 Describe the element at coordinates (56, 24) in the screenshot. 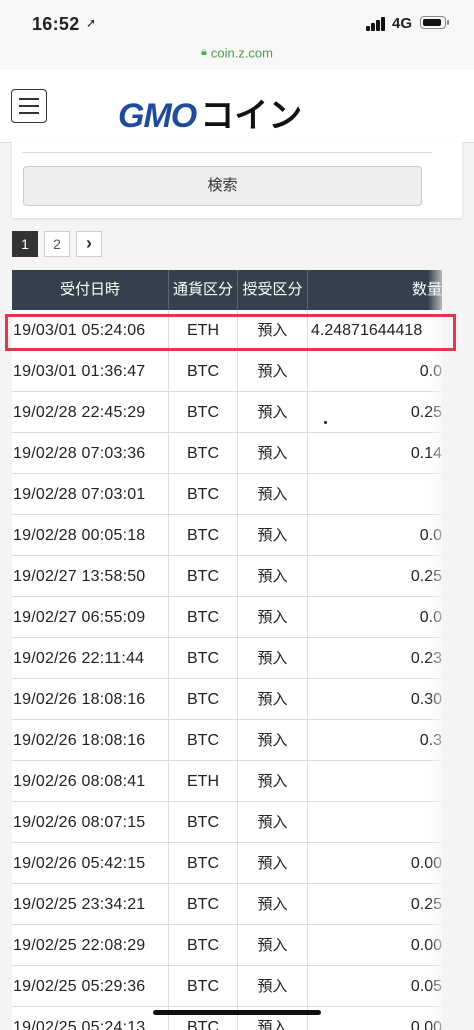

I see `status-time: 16:52` at that location.